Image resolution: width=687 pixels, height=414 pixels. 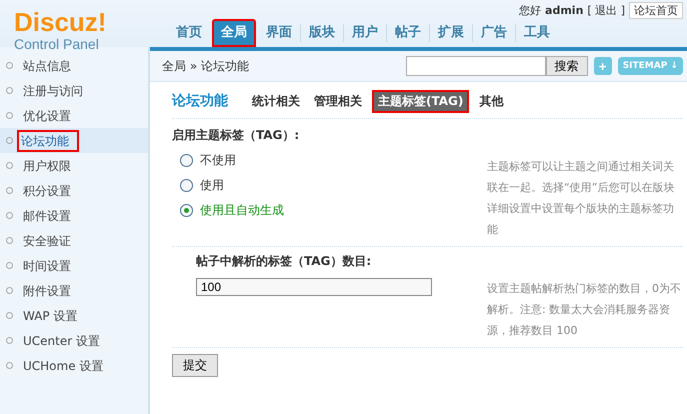 What do you see at coordinates (564, 10) in the screenshot?
I see `username: admin` at bounding box center [564, 10].